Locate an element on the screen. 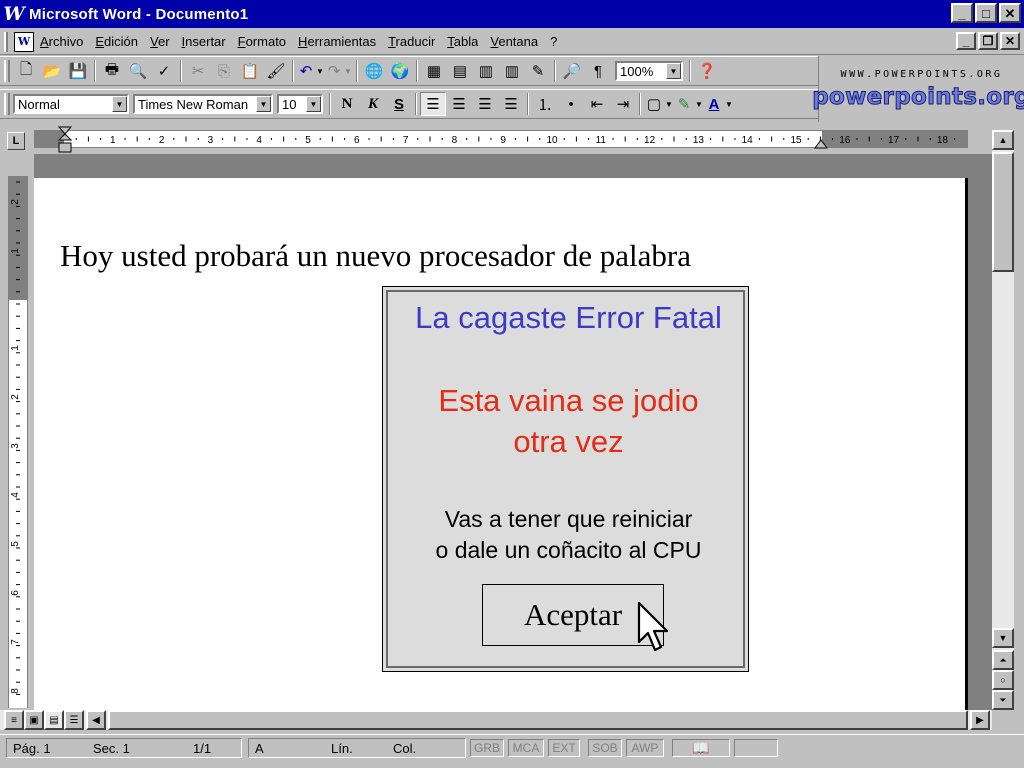 The image size is (1024, 768). menu-archivo: Archivo is located at coordinates (61, 41).